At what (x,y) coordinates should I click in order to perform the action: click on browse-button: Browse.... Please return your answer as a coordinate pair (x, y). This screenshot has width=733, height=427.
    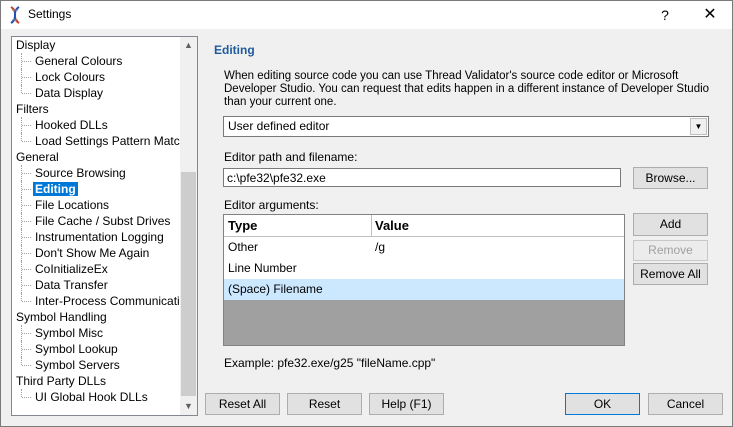
    Looking at the image, I should click on (670, 178).